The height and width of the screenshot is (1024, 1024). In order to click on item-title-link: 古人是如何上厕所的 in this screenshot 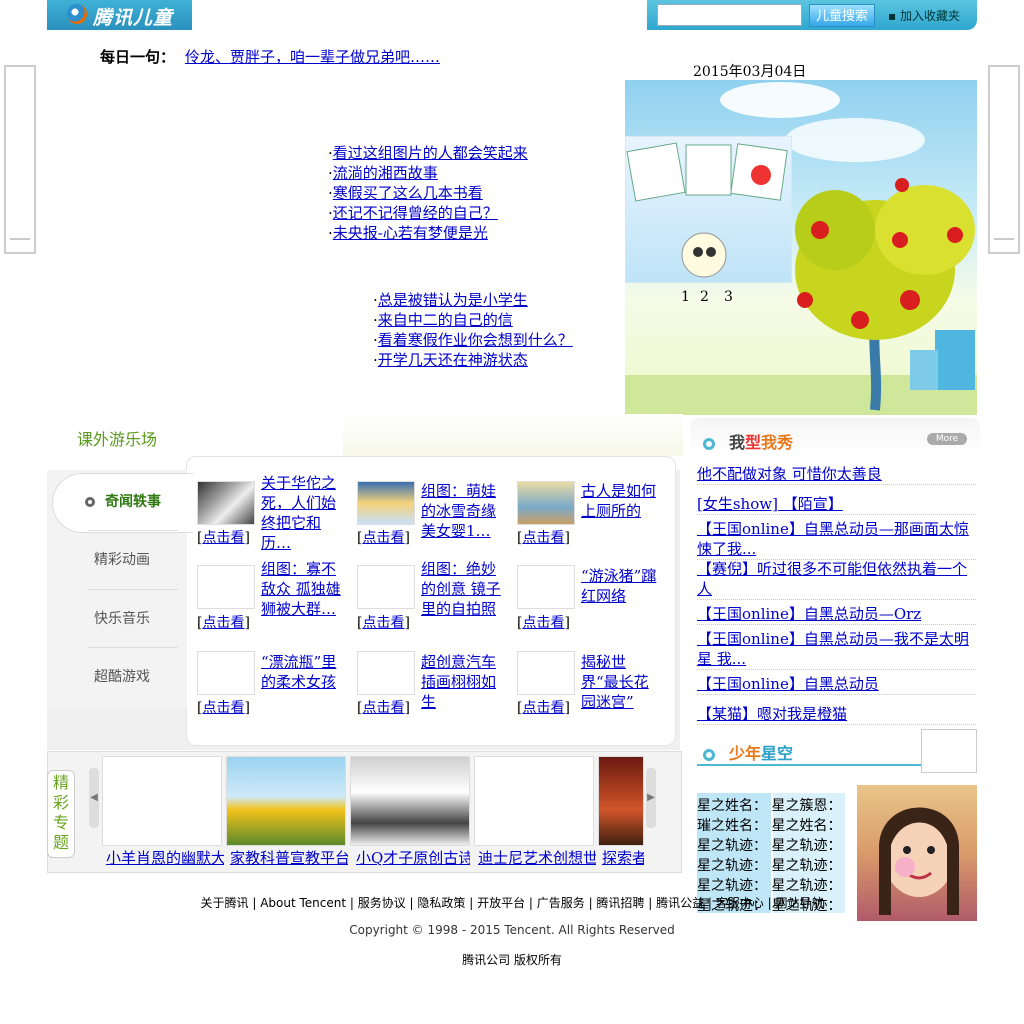, I will do `click(621, 501)`.